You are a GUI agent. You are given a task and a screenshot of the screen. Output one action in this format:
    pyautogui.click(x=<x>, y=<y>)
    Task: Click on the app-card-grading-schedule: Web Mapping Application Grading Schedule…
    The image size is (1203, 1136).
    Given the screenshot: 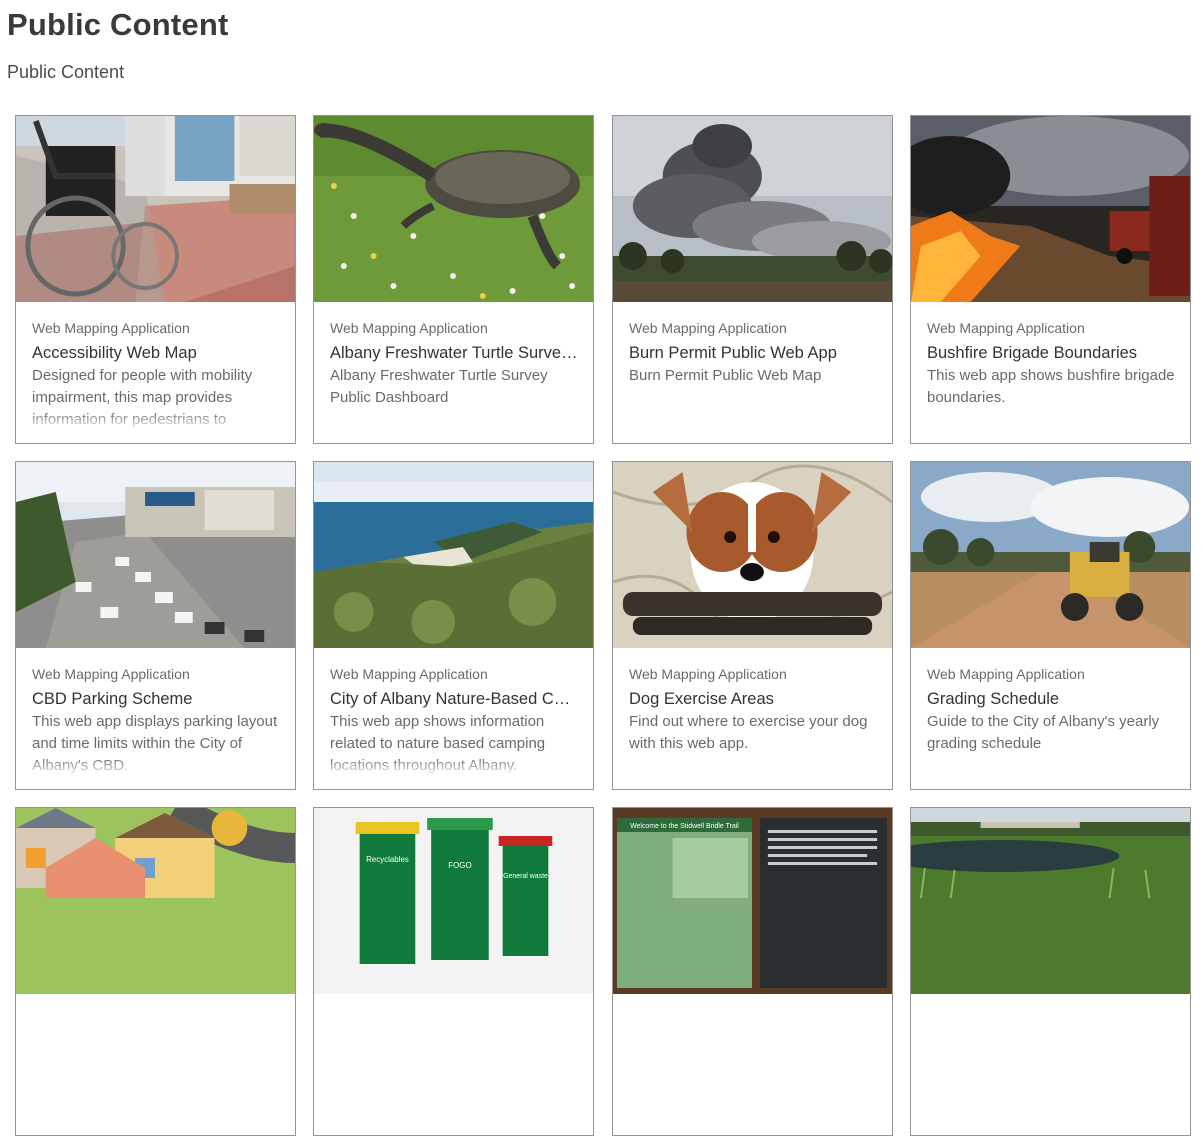 What is the action you would take?
    pyautogui.click(x=1050, y=625)
    